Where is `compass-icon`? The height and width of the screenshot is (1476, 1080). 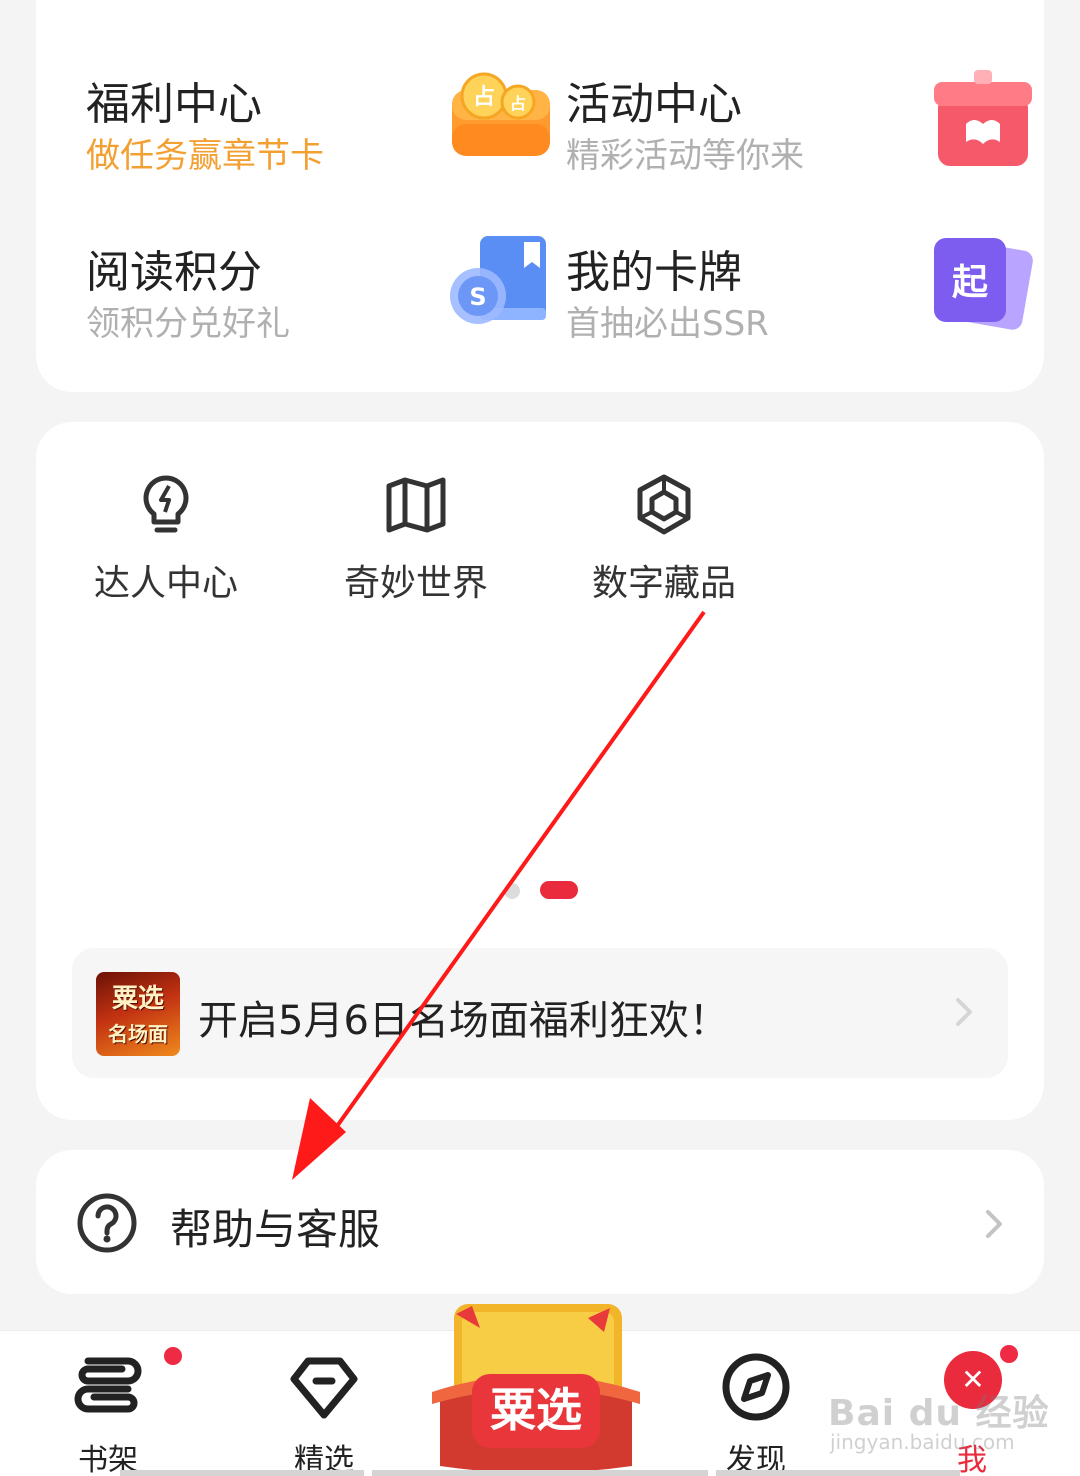 compass-icon is located at coordinates (756, 1387).